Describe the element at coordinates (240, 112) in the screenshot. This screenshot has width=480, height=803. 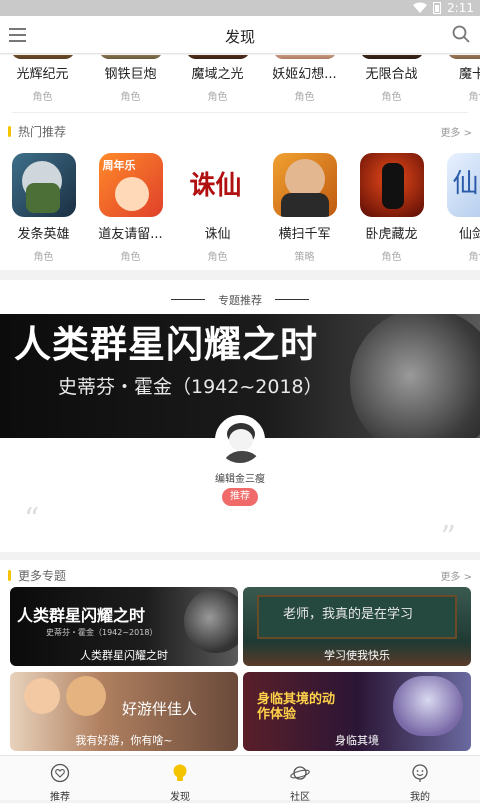
I see `divider` at that location.